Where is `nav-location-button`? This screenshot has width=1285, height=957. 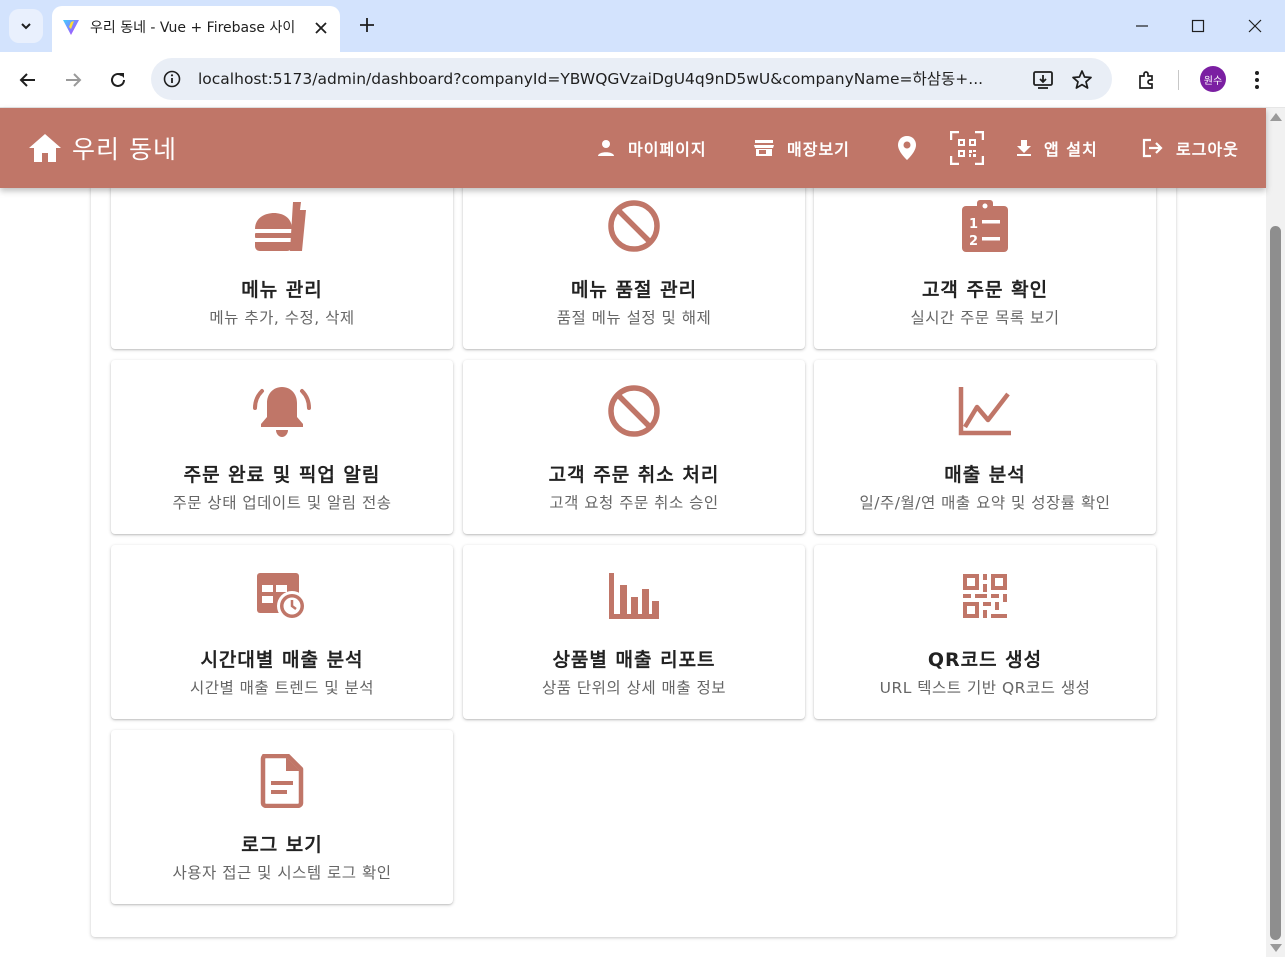
nav-location-button is located at coordinates (907, 148).